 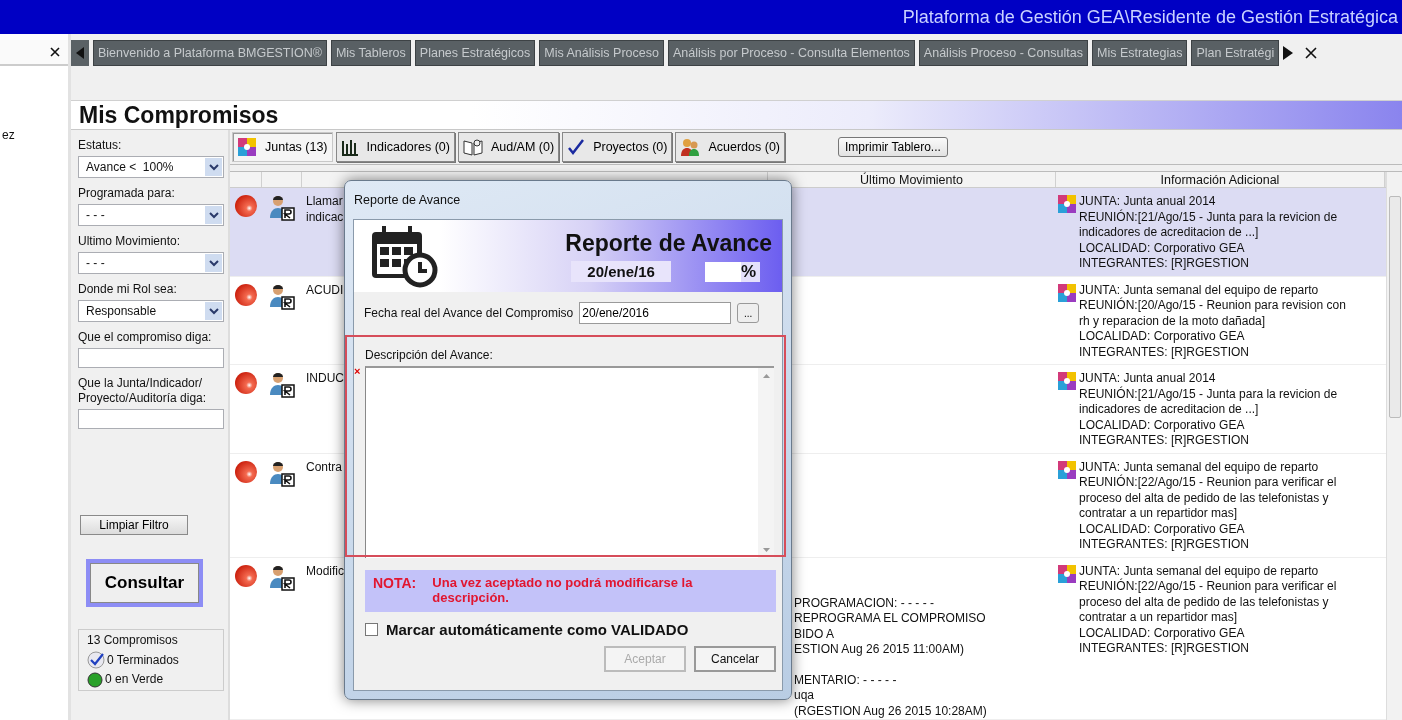 I want to click on date-field: 20/ene/2016, so click(x=655, y=313).